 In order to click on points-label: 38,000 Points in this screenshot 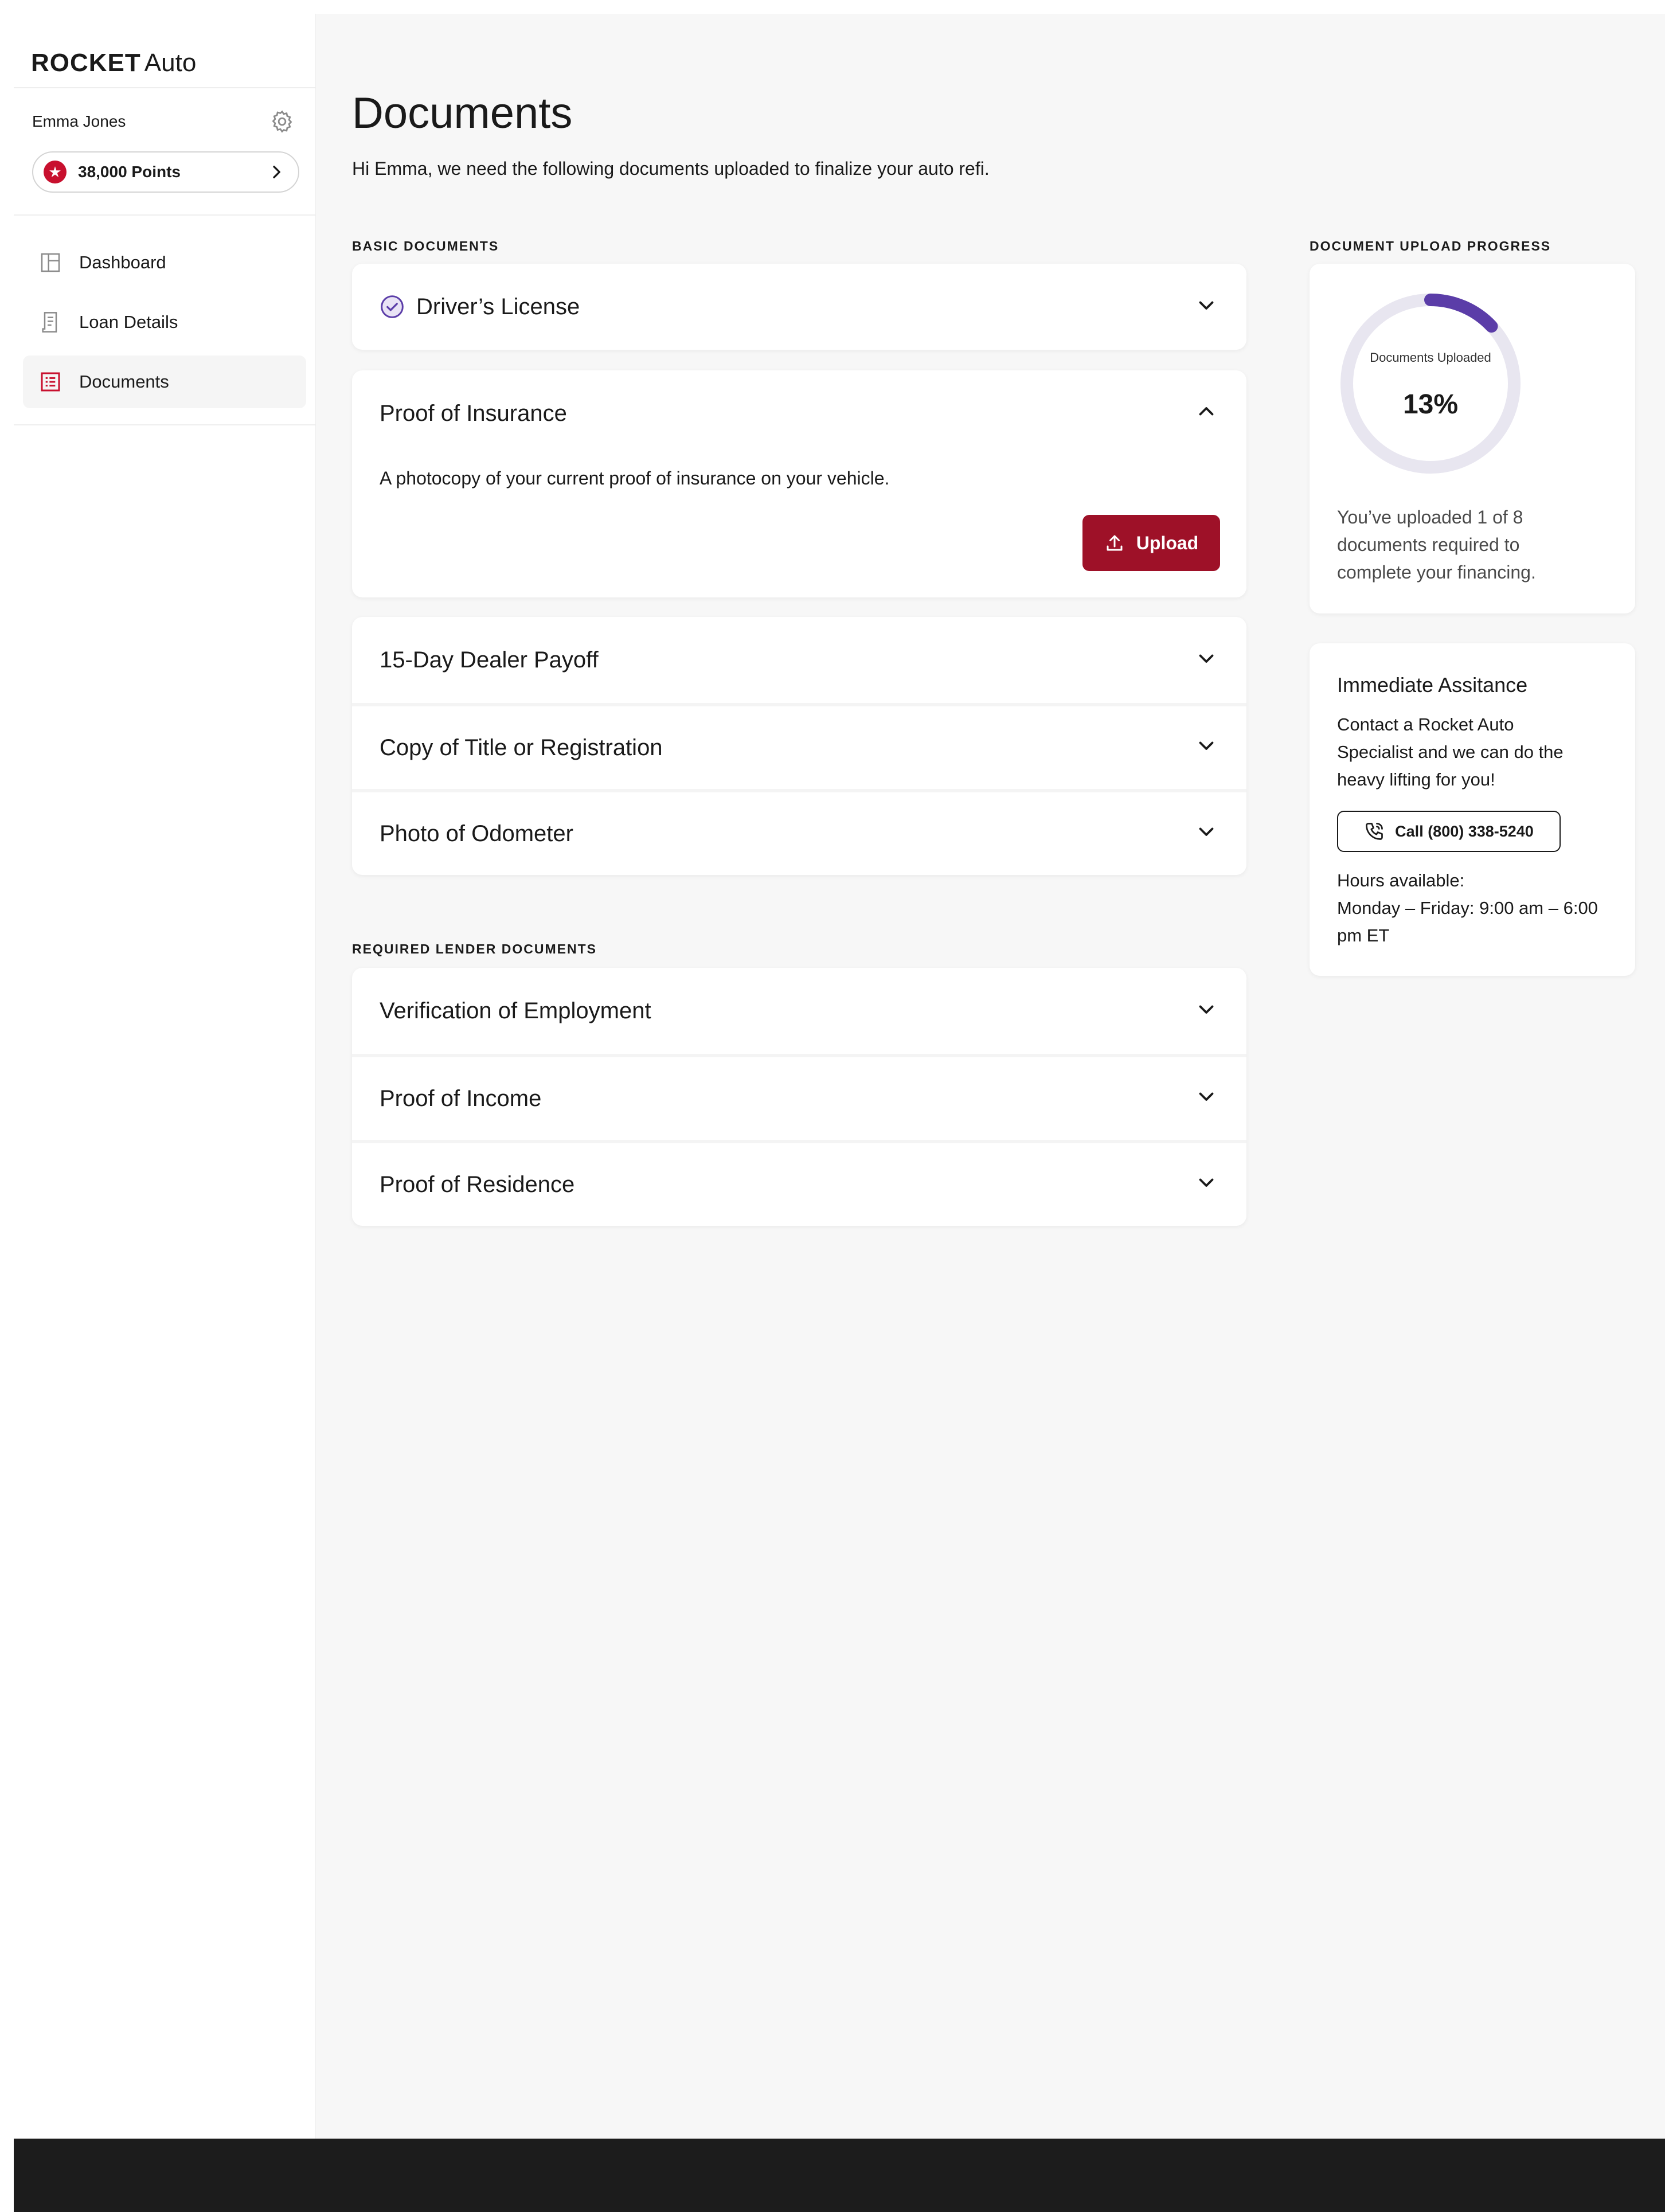, I will do `click(129, 172)`.